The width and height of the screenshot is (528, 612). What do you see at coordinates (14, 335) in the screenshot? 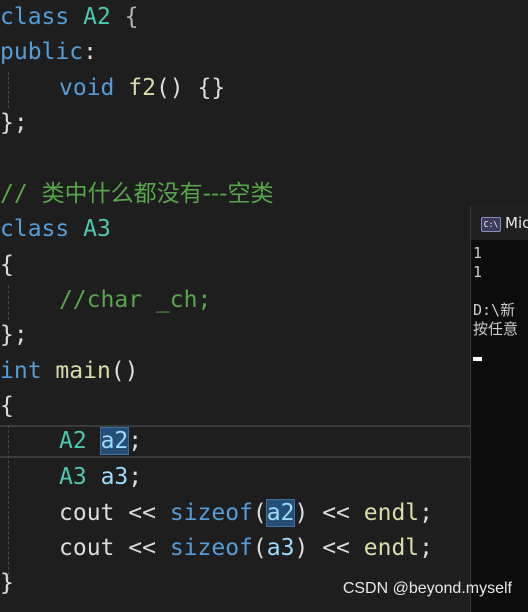
I see `code-line-9: };` at bounding box center [14, 335].